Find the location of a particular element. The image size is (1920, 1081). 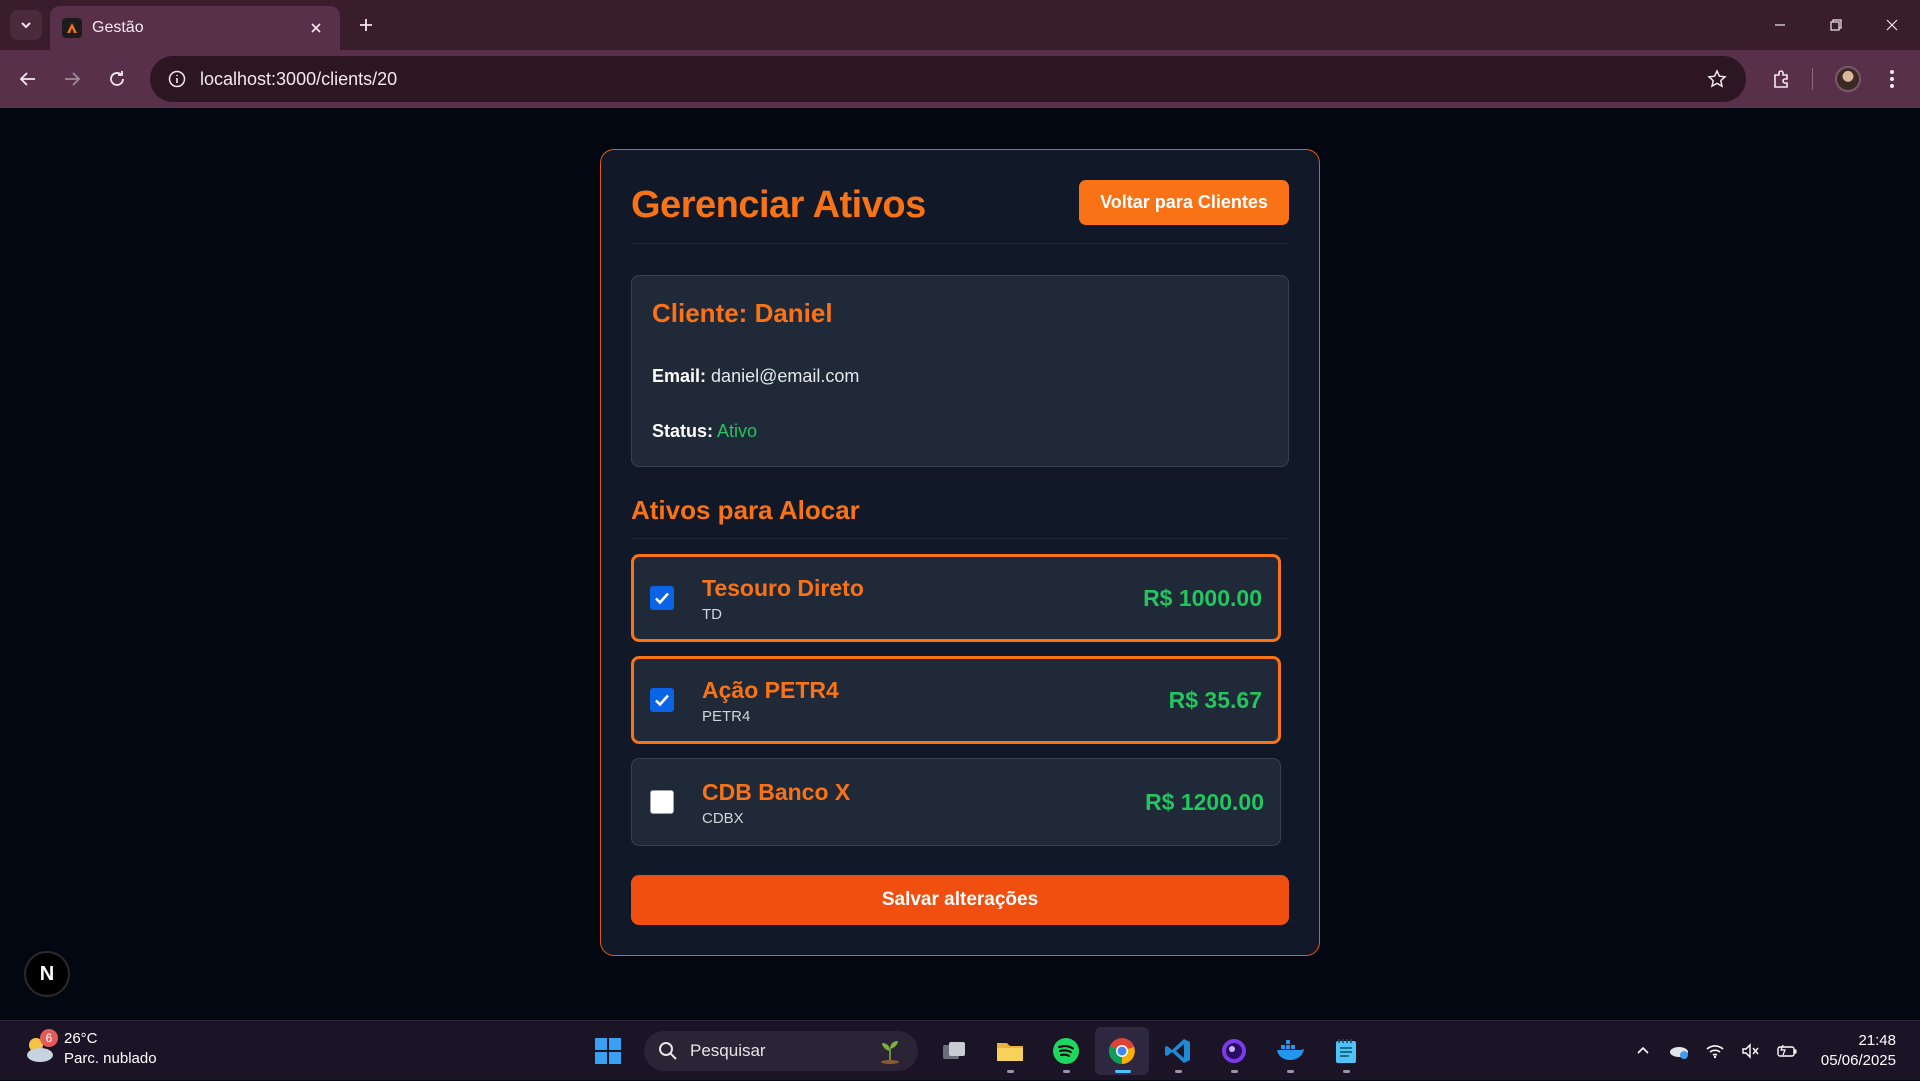

weather-notification-badge: 6 is located at coordinates (49, 1038).